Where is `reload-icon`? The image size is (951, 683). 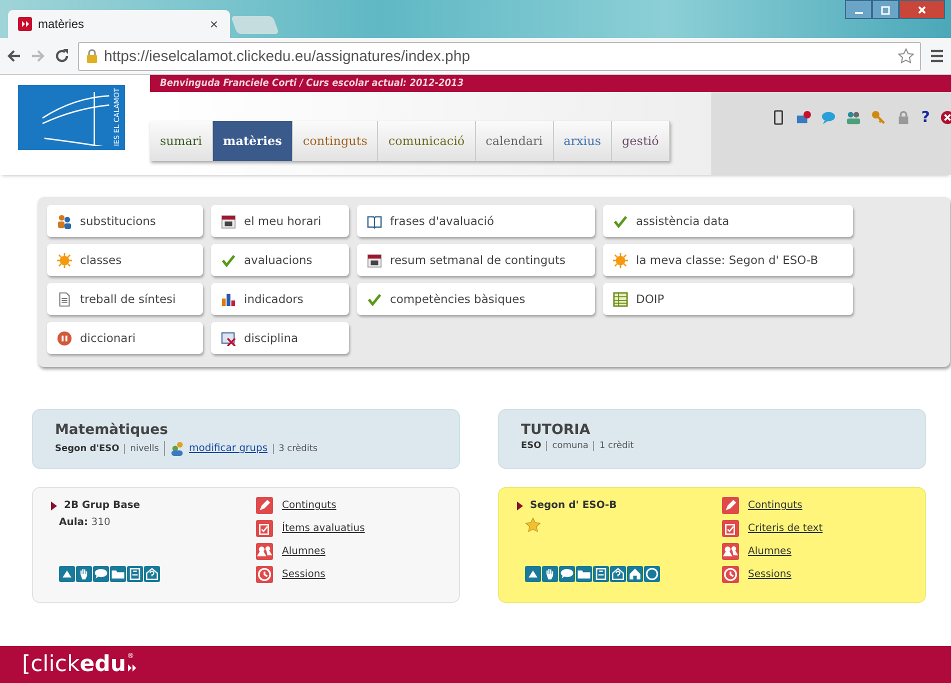
reload-icon is located at coordinates (62, 56).